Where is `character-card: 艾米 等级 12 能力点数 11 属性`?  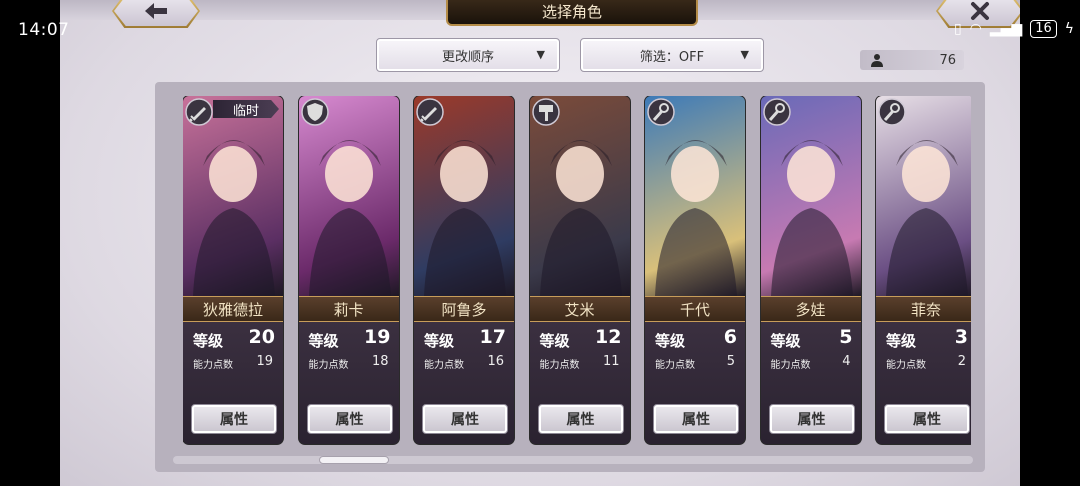 character-card: 艾米 等级 12 能力点数 11 属性 is located at coordinates (579, 270).